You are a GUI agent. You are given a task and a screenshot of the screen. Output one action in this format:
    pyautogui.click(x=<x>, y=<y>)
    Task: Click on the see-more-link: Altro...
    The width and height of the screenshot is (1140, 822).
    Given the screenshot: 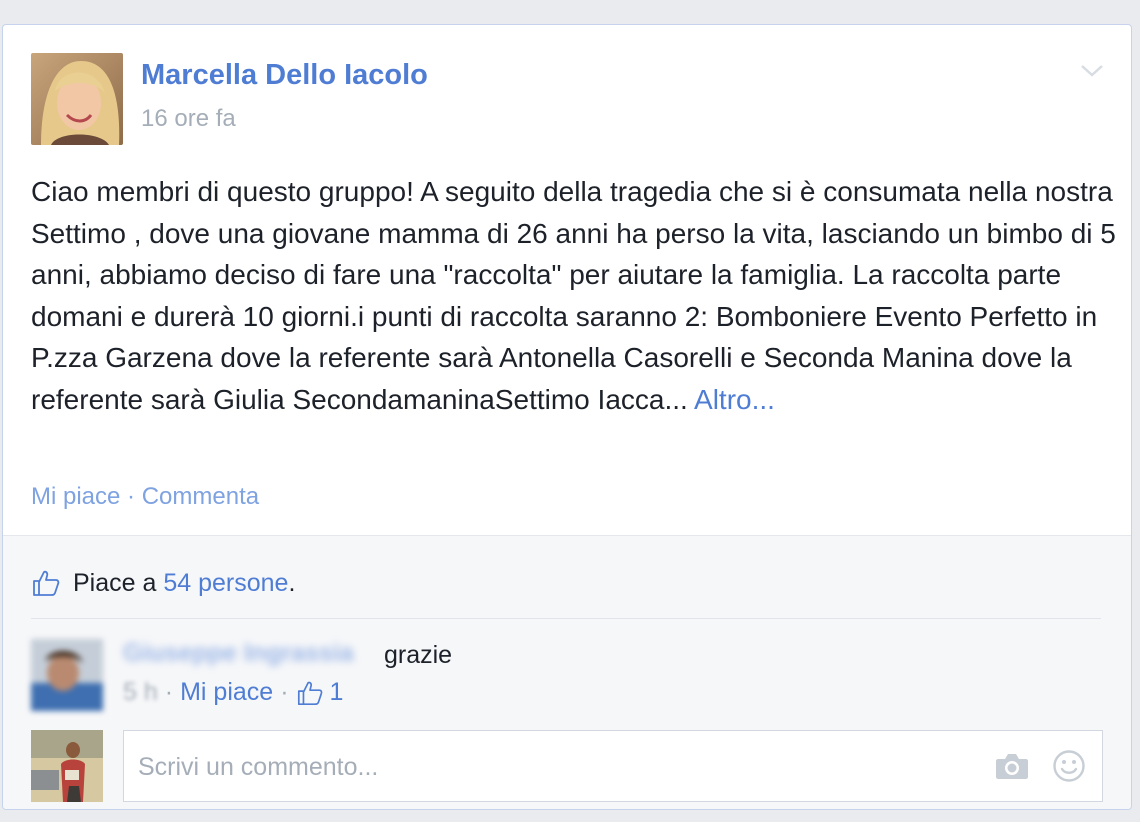 What is the action you would take?
    pyautogui.click(x=734, y=399)
    